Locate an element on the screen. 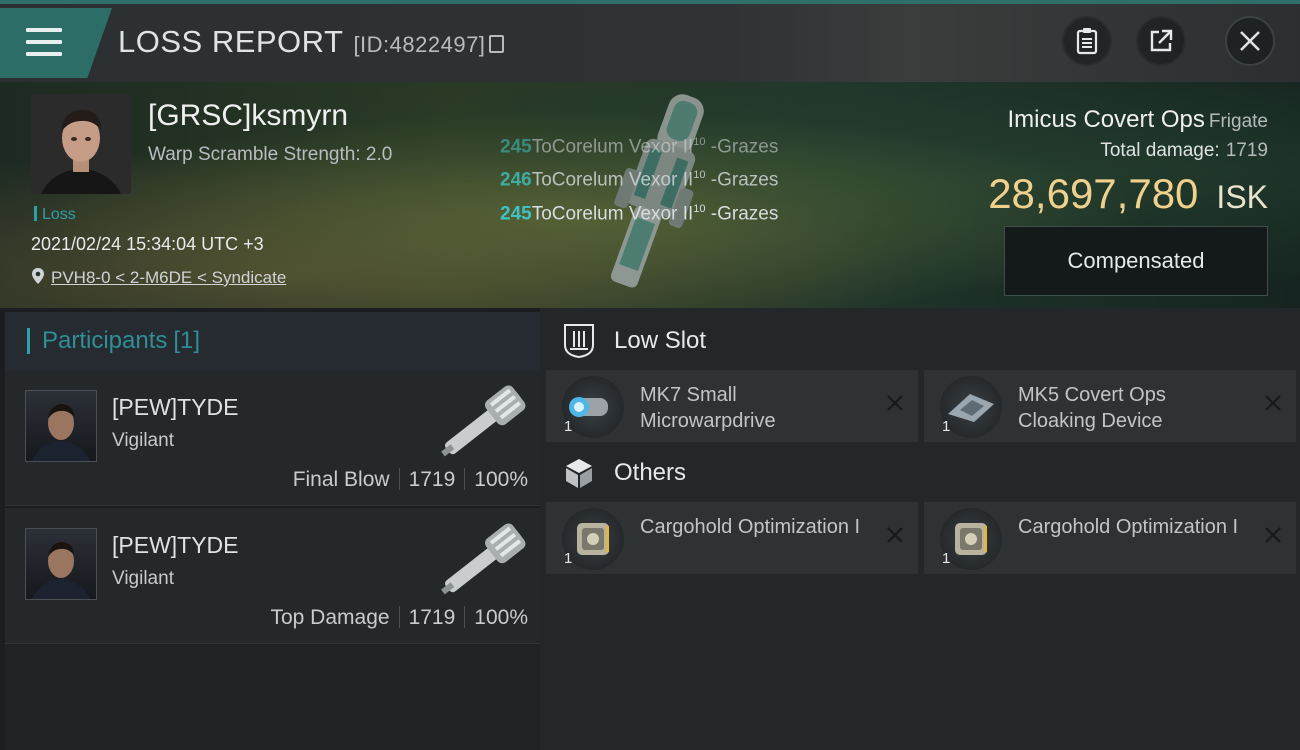 This screenshot has width=1300, height=750. close-icon is located at coordinates (1250, 41).